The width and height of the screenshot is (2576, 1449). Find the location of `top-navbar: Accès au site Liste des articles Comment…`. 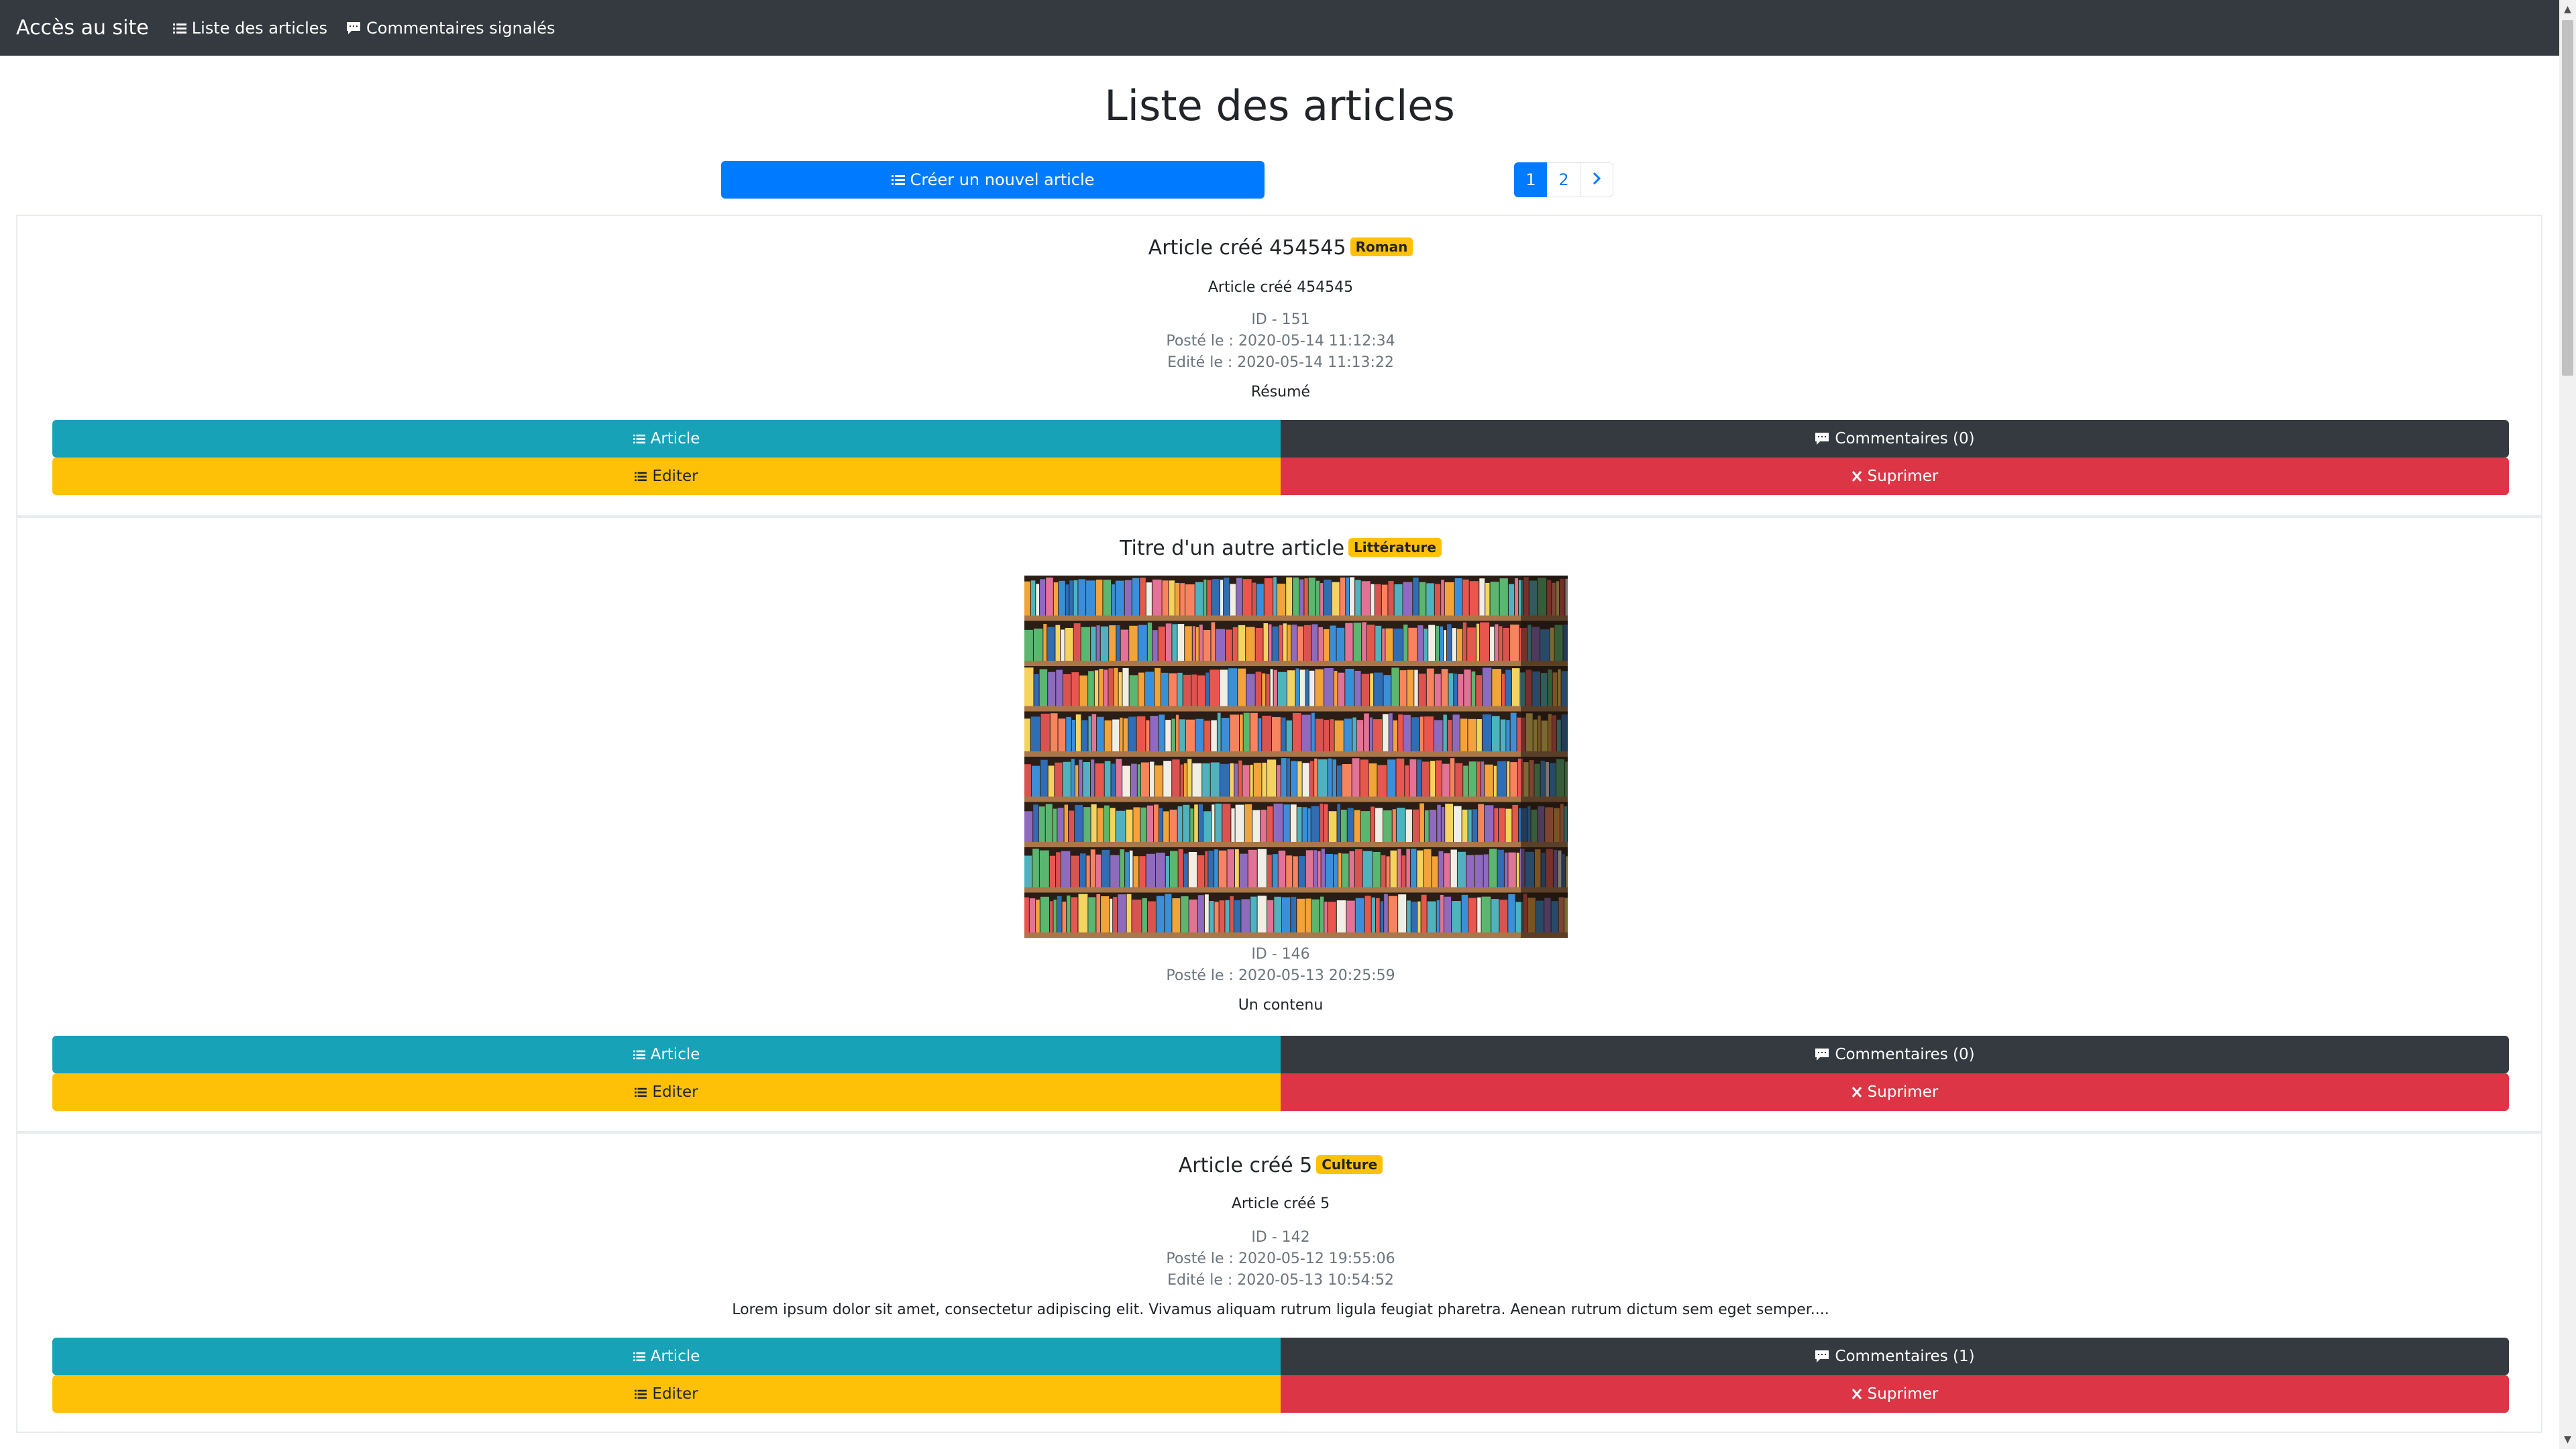

top-navbar: Accès au site Liste des articles Comment… is located at coordinates (1279, 28).